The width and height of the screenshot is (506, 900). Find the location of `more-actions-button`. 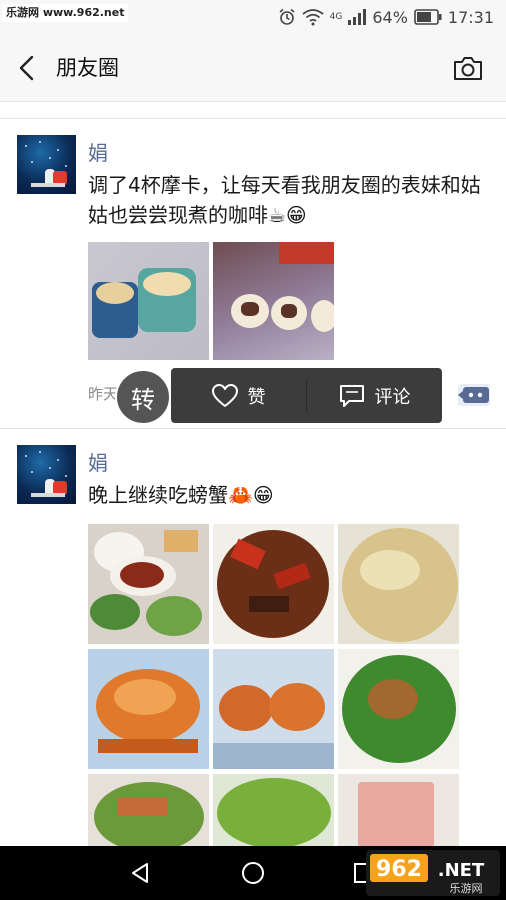

more-actions-button is located at coordinates (474, 395).